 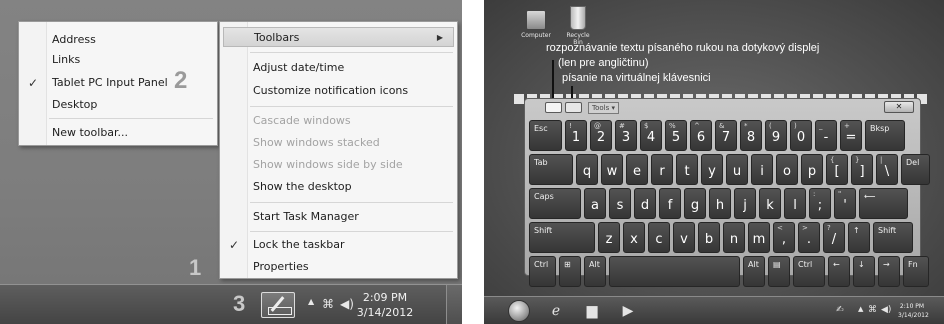 I want to click on key-symbol: ⟵, so click(x=883, y=203).